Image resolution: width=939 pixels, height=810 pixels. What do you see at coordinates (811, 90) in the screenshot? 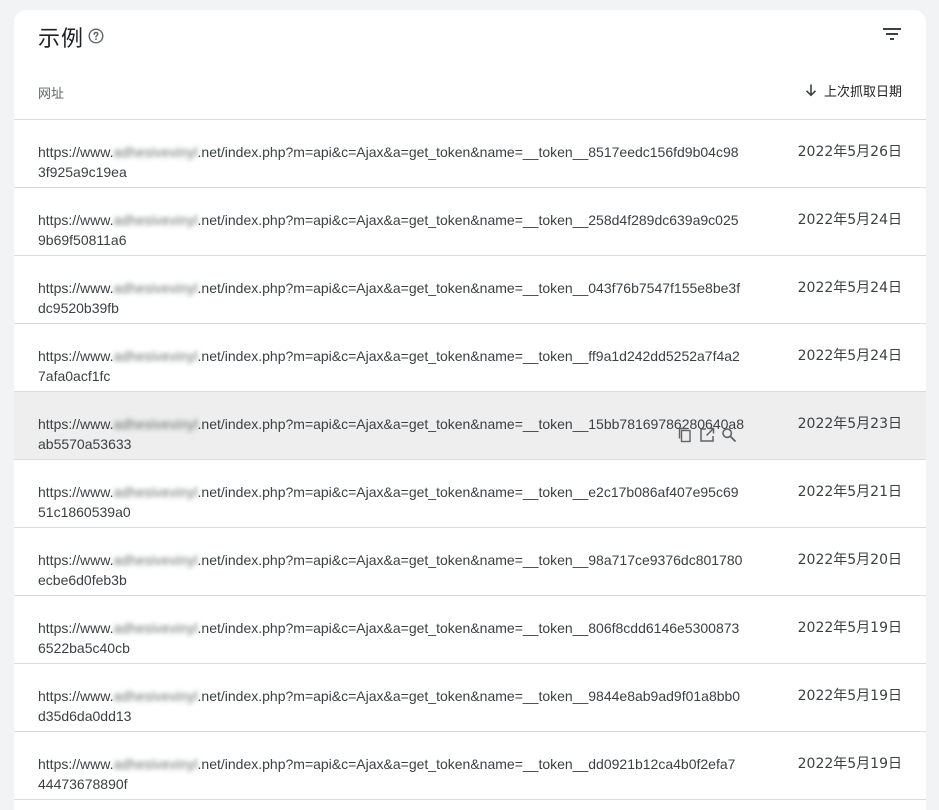
I see `arrow-downward-icon` at bounding box center [811, 90].